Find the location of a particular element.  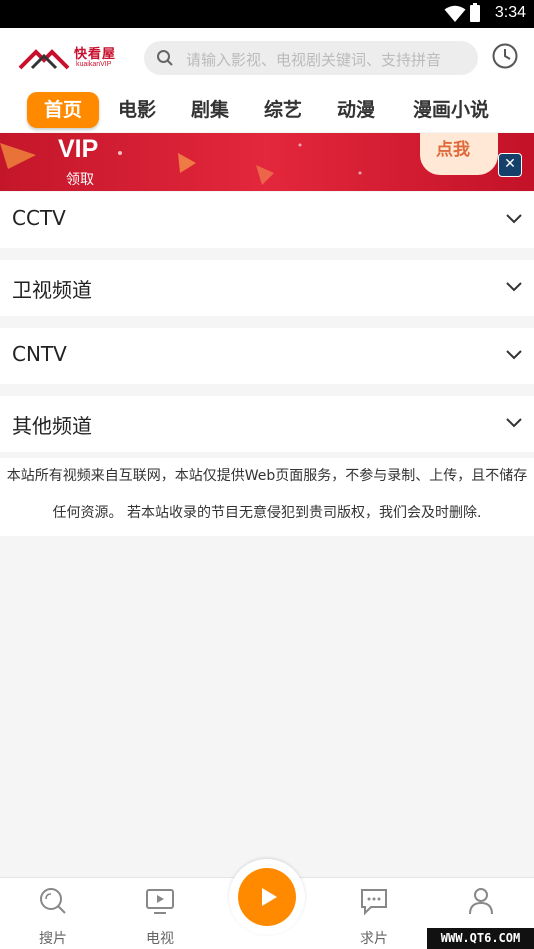

app-logo: 快看屋 kuaikanVIP is located at coordinates (74, 58).